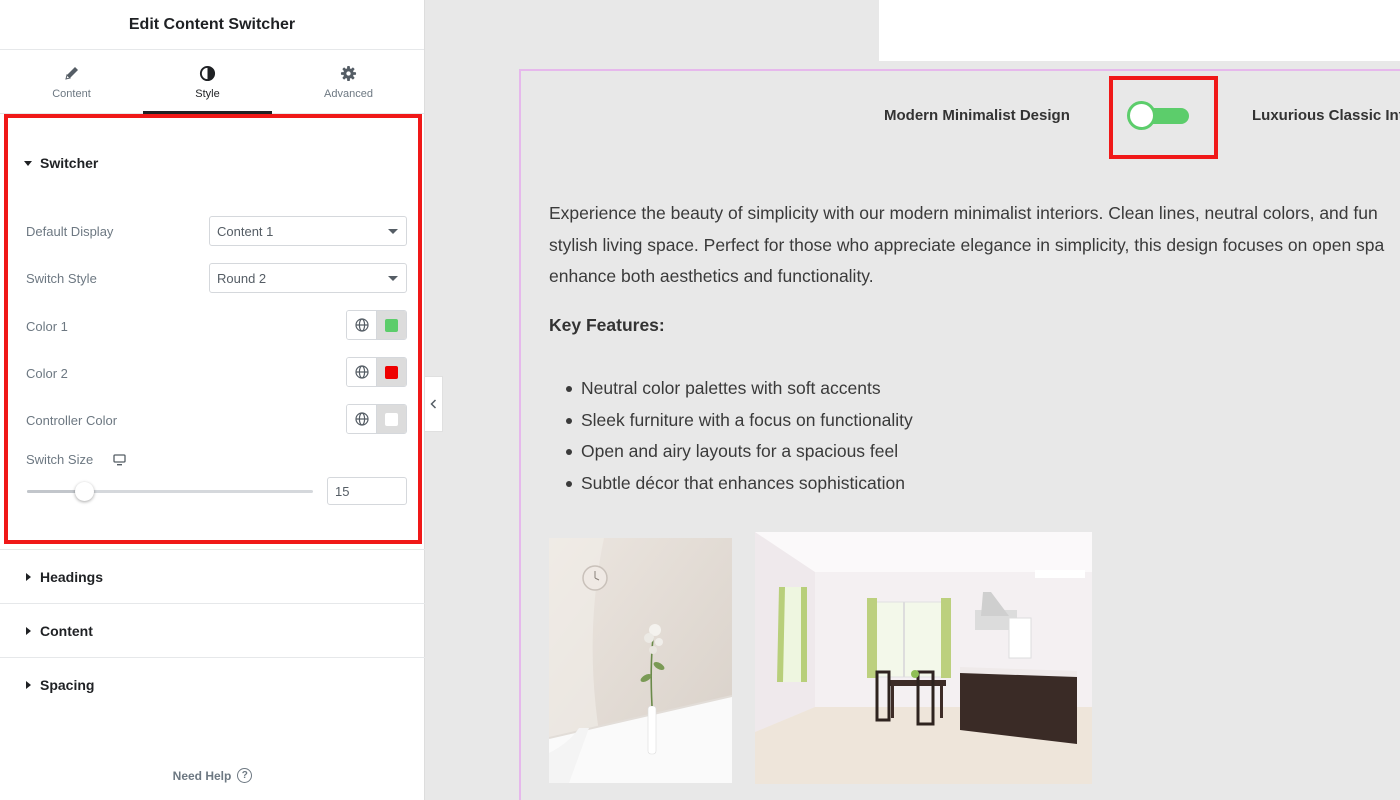  I want to click on preview-white-block, so click(1139, 30).